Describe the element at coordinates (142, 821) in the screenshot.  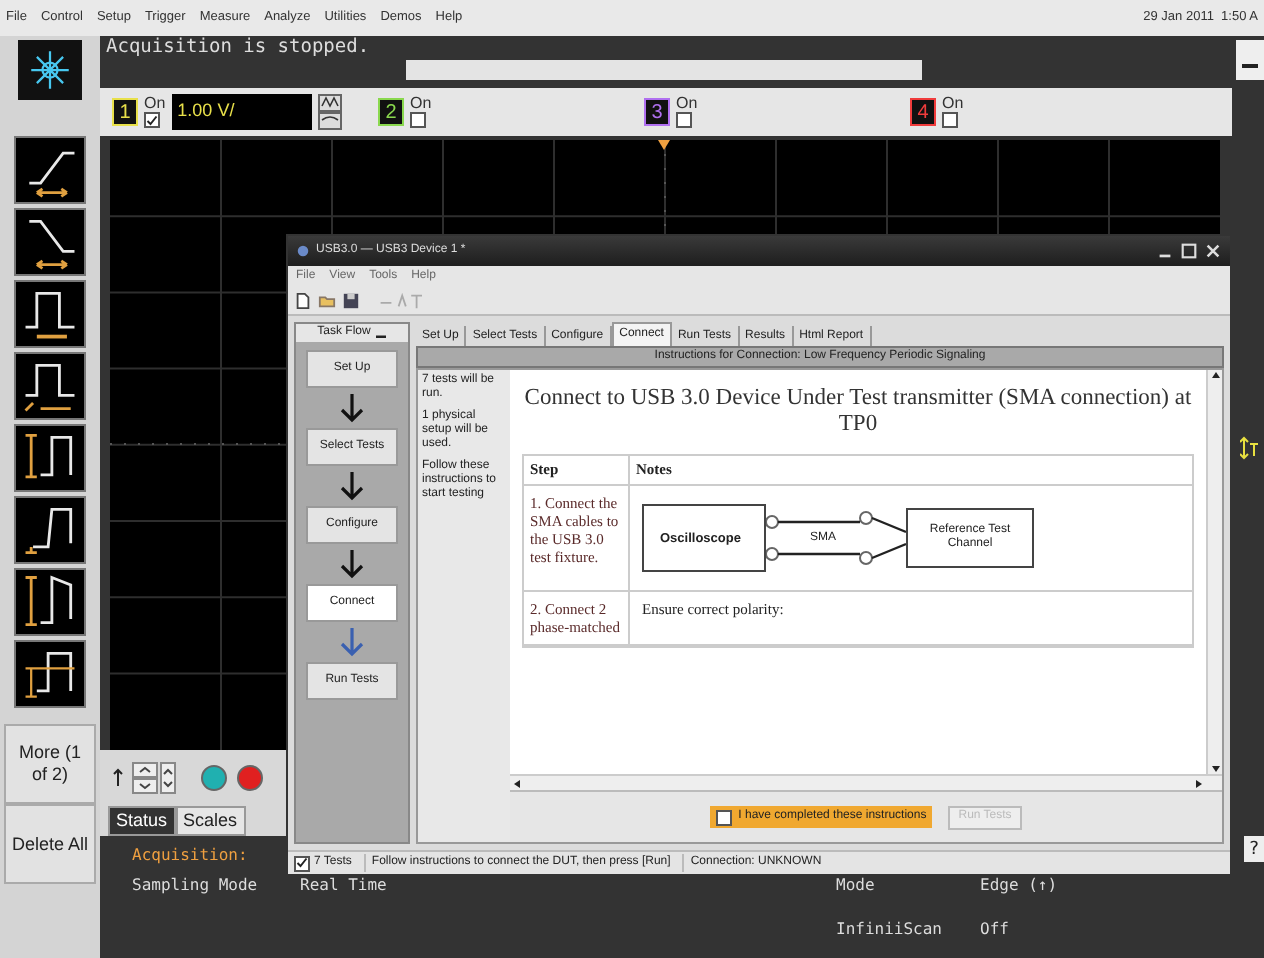
I see `panel-tab: Status` at that location.